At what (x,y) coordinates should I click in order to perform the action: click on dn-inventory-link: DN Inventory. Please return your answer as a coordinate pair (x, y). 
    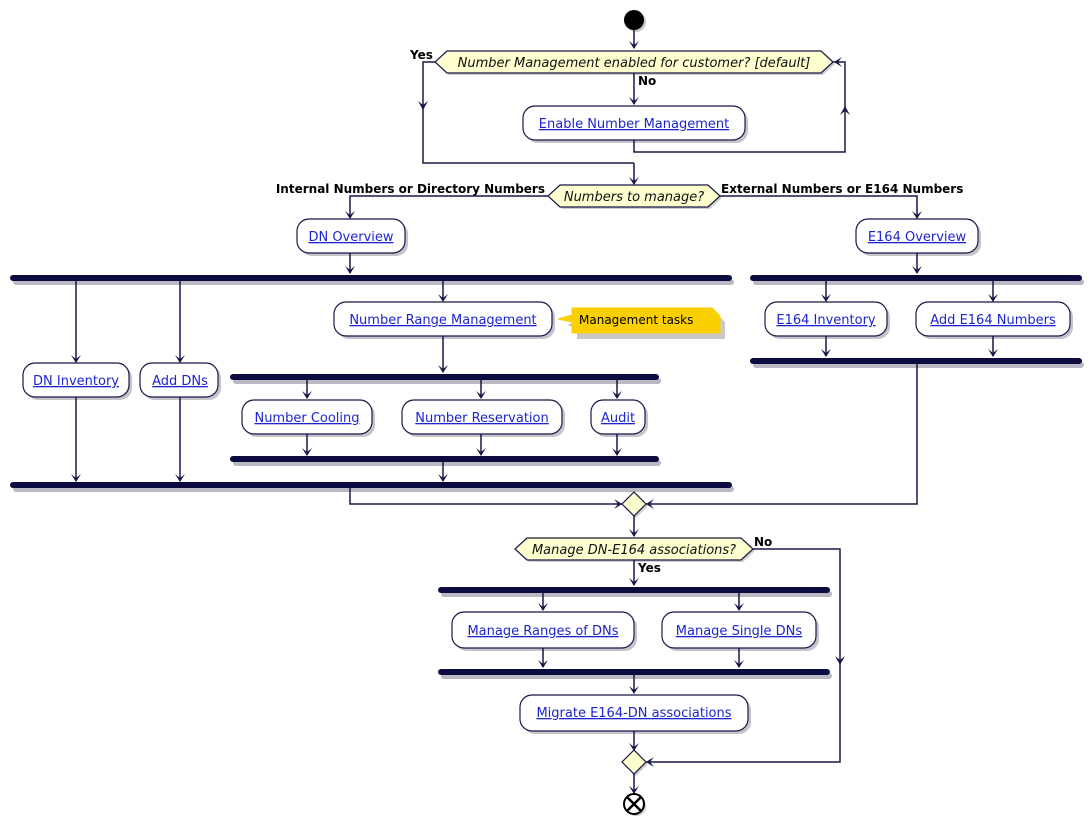
    Looking at the image, I should click on (76, 381).